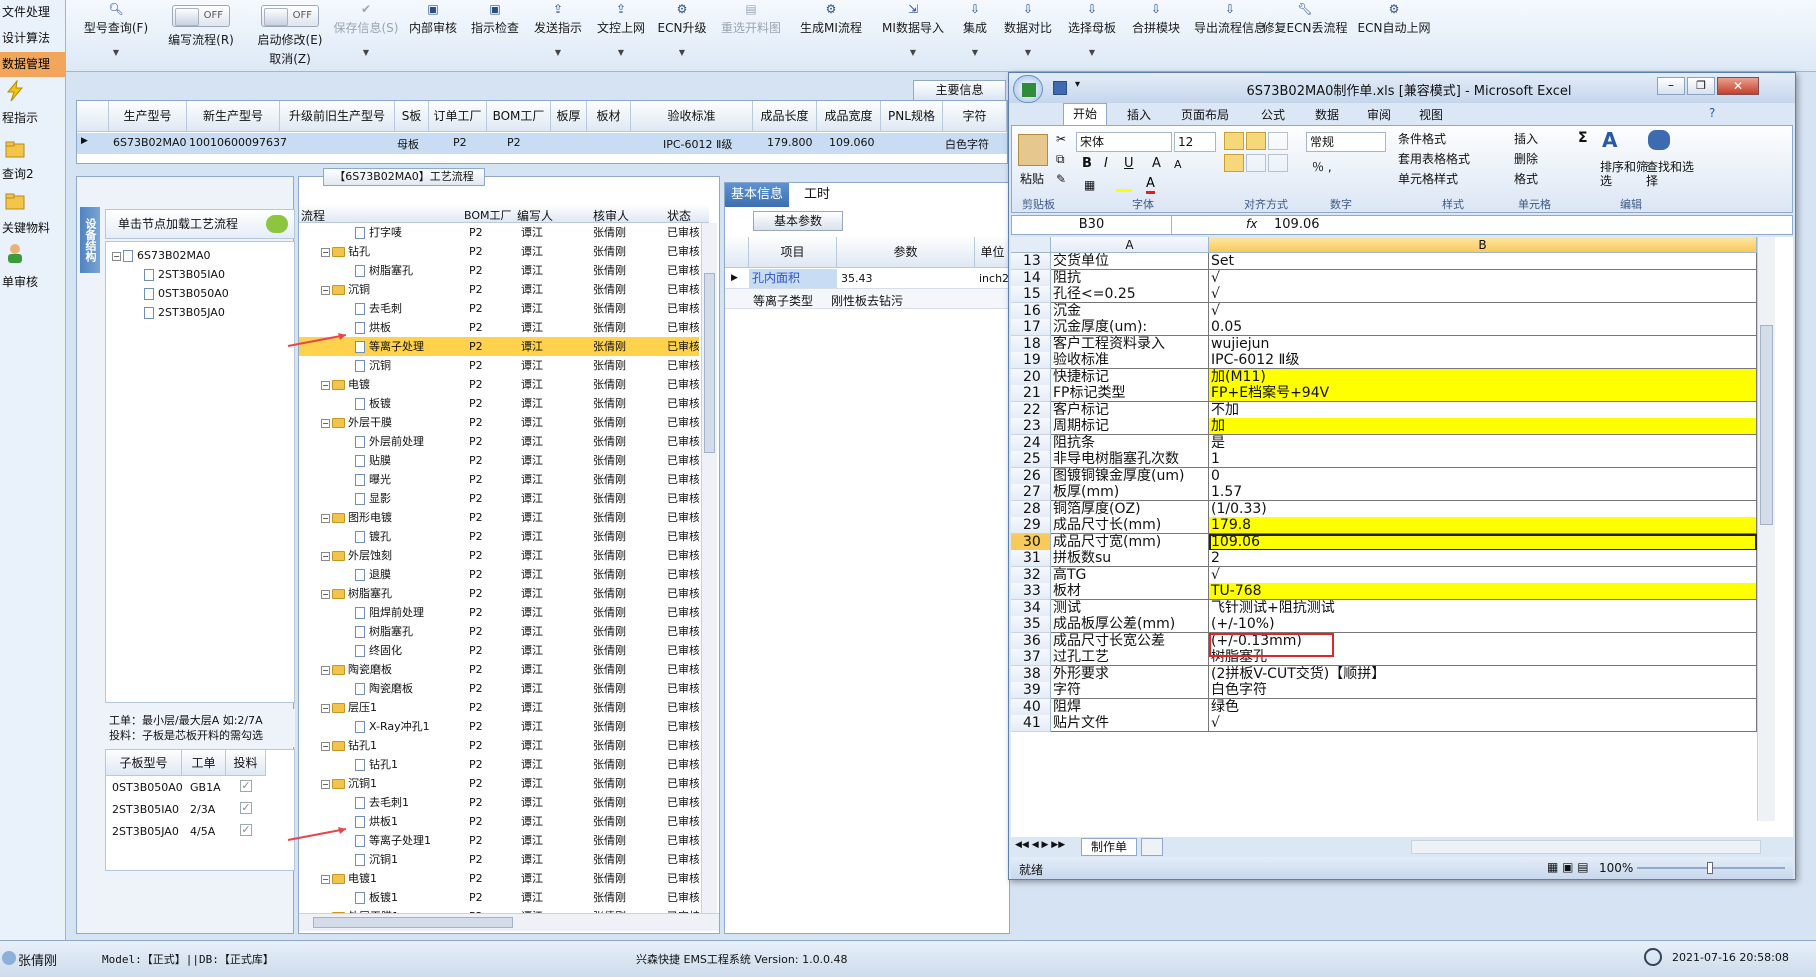  What do you see at coordinates (1130, 261) in the screenshot?
I see `cell-a: 交货单位` at bounding box center [1130, 261].